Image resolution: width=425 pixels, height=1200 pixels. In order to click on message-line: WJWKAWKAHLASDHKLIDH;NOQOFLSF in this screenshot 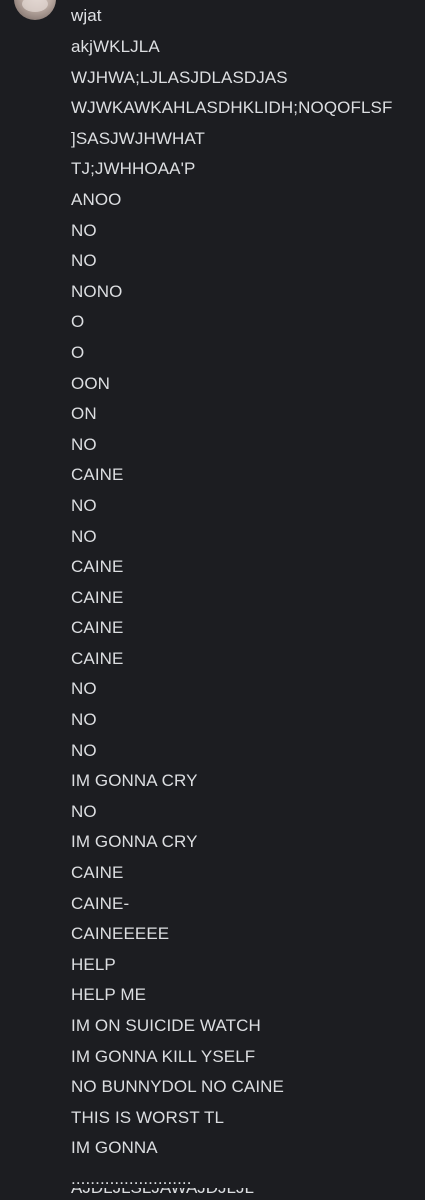, I will do `click(232, 108)`.